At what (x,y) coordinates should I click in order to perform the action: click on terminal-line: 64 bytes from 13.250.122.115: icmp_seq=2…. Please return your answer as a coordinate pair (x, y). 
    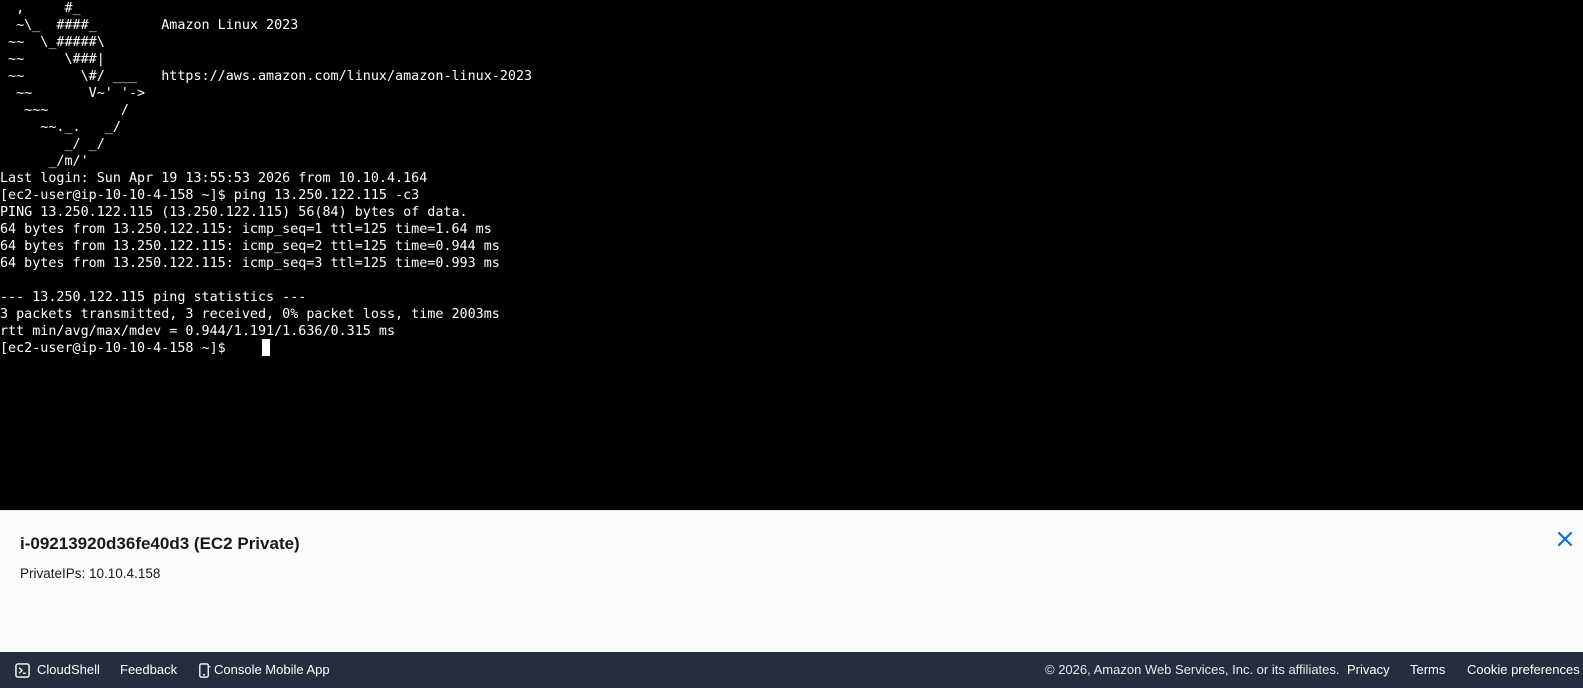
    Looking at the image, I should click on (250, 246).